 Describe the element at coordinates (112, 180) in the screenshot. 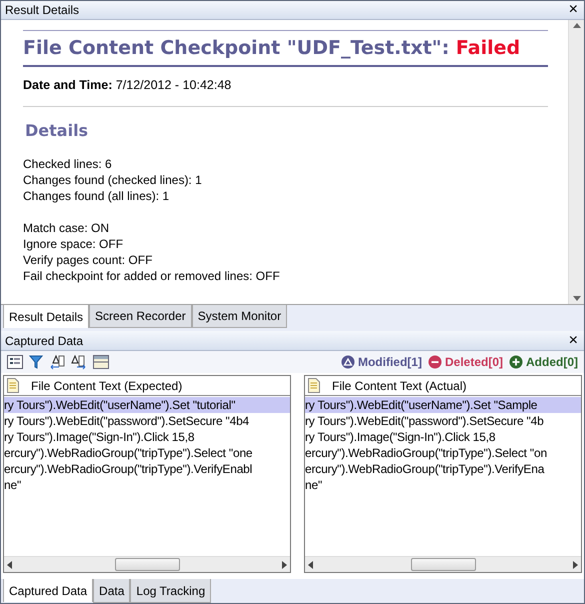

I see `detail-line: Changes found (checked lines): 1` at that location.